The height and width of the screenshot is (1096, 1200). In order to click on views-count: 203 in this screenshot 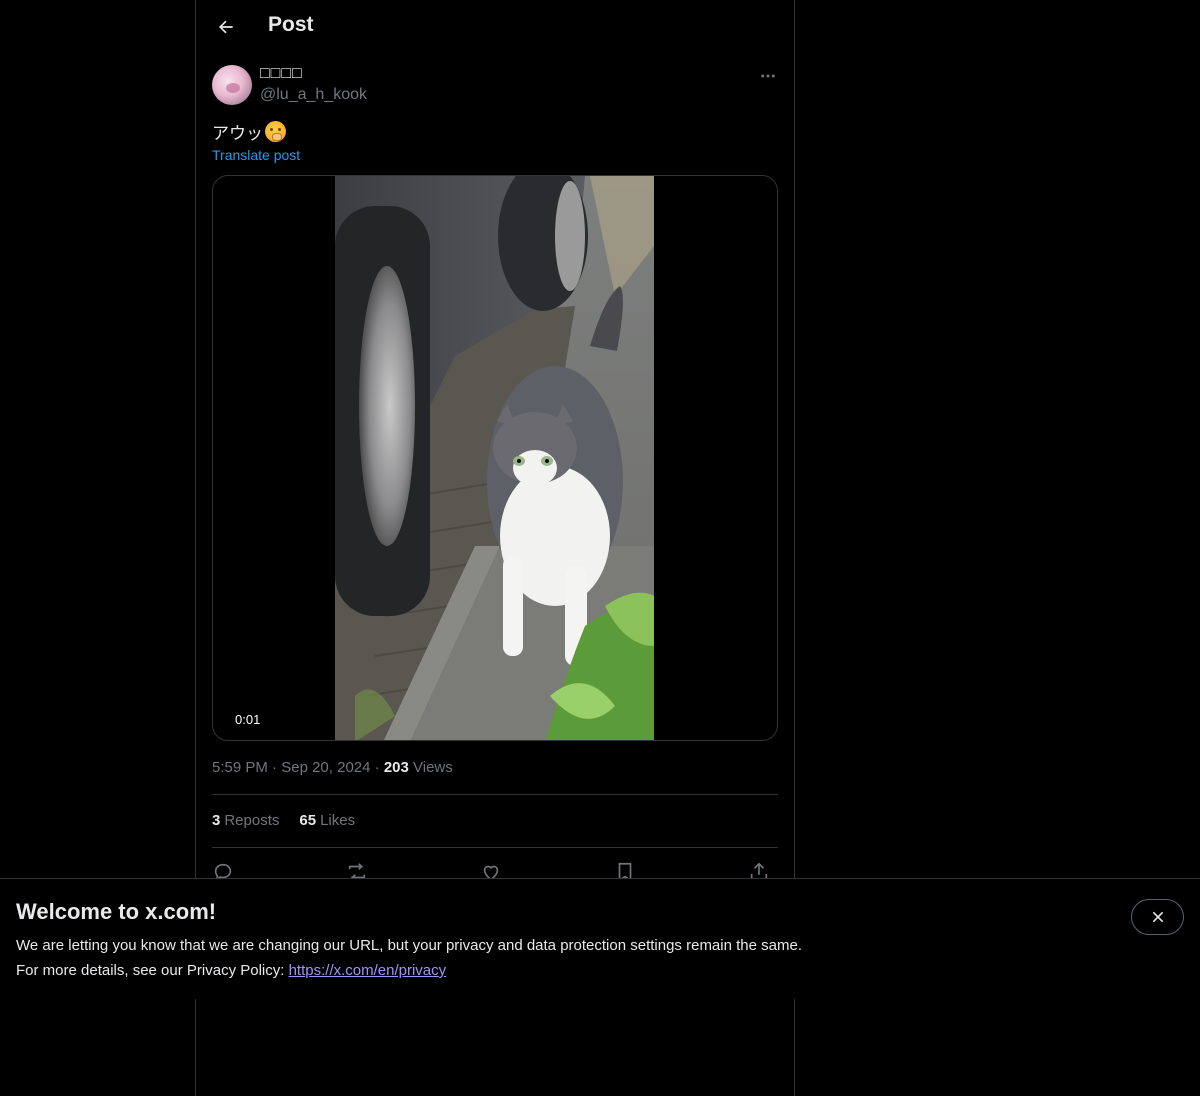, I will do `click(396, 767)`.